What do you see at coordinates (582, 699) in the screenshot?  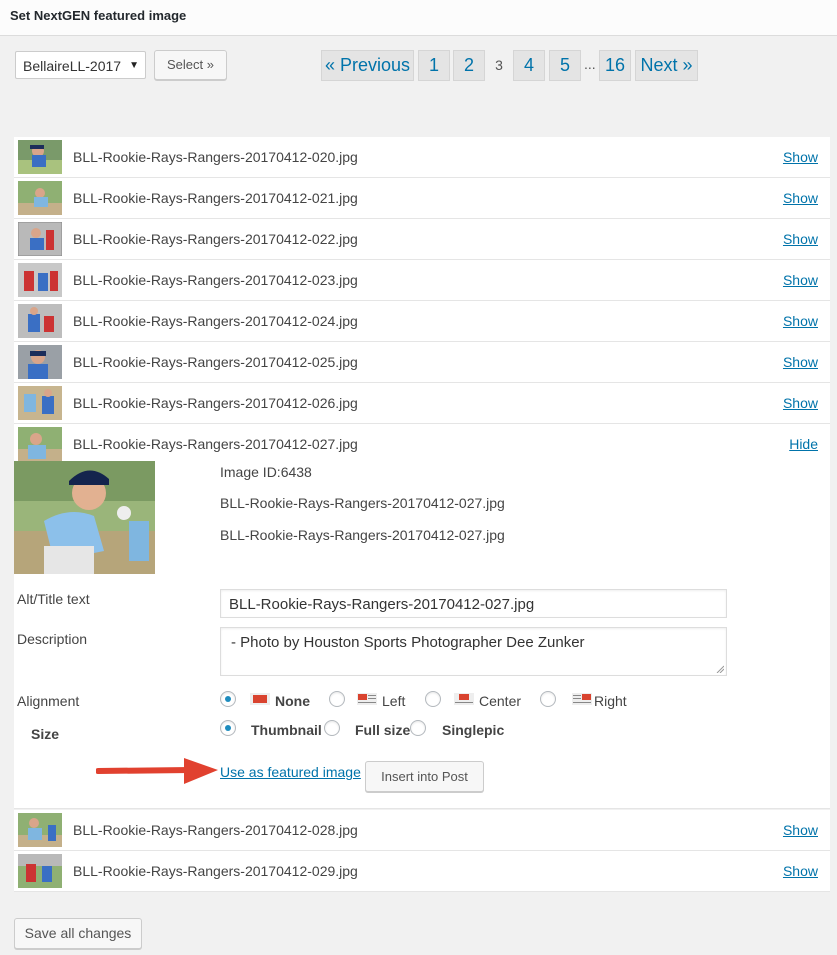 I see `align-right-icon` at bounding box center [582, 699].